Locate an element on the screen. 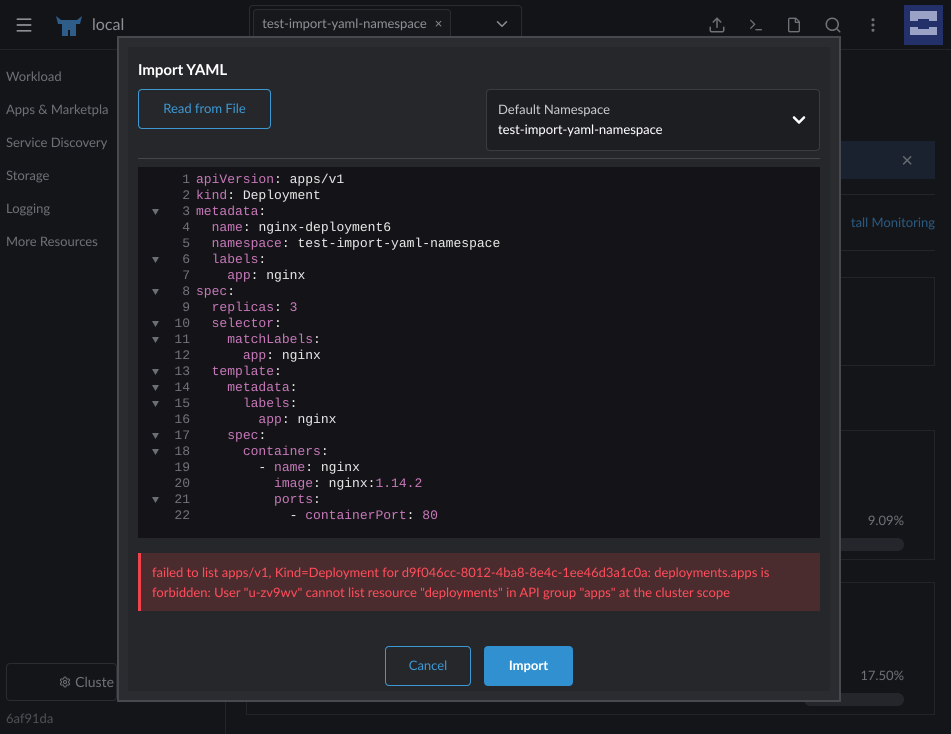  meter-reading: 9.09% is located at coordinates (886, 520).